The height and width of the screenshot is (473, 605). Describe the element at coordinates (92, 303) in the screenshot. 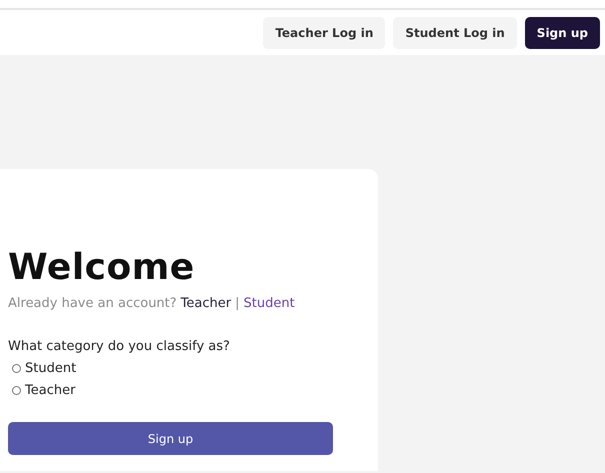

I see `account-prompt: Already have an account?` at that location.